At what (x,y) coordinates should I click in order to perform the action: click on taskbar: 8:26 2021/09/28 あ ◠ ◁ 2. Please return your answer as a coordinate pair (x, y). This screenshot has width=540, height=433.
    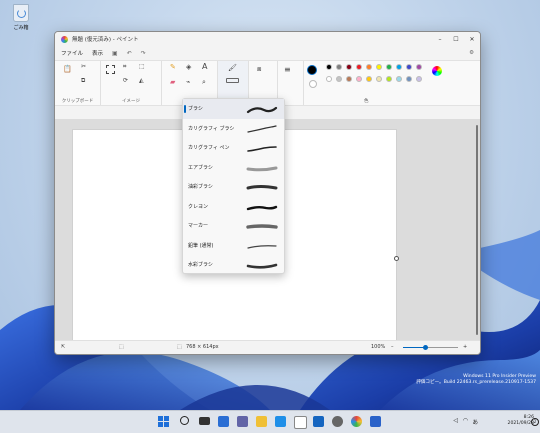
    Looking at the image, I should click on (270, 421).